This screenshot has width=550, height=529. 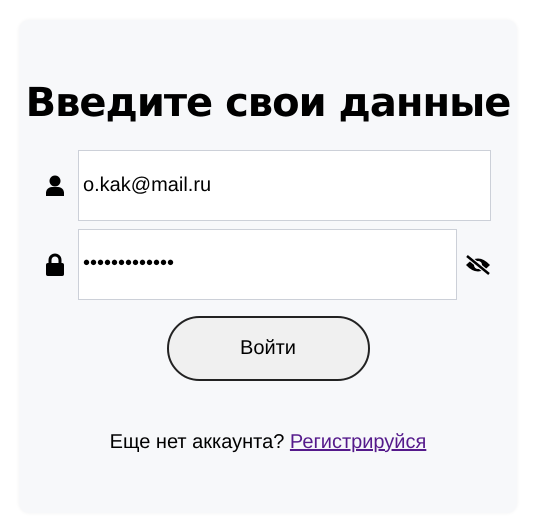 I want to click on lock-icon, so click(x=55, y=264).